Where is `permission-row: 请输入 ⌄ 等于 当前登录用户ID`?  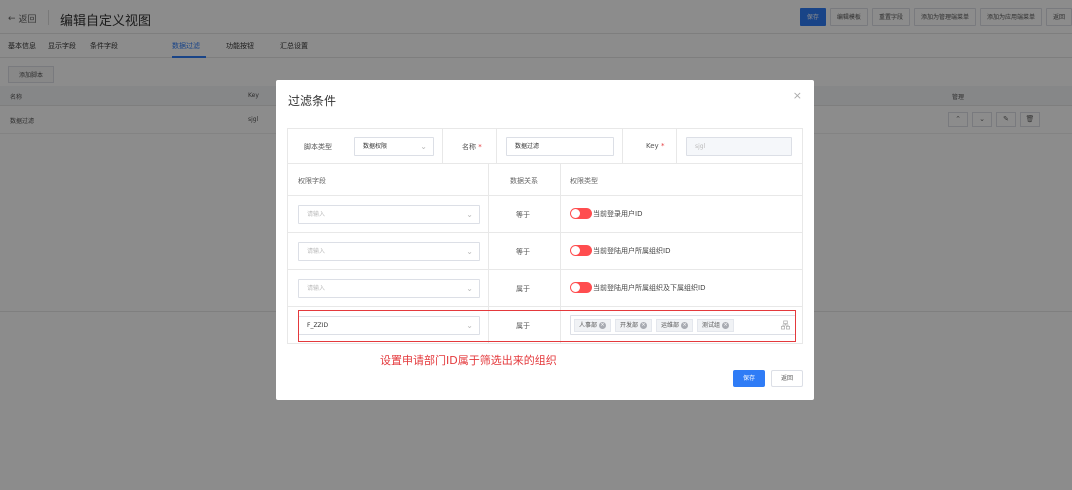
permission-row: 请输入 ⌄ 等于 当前登录用户ID is located at coordinates (545, 214).